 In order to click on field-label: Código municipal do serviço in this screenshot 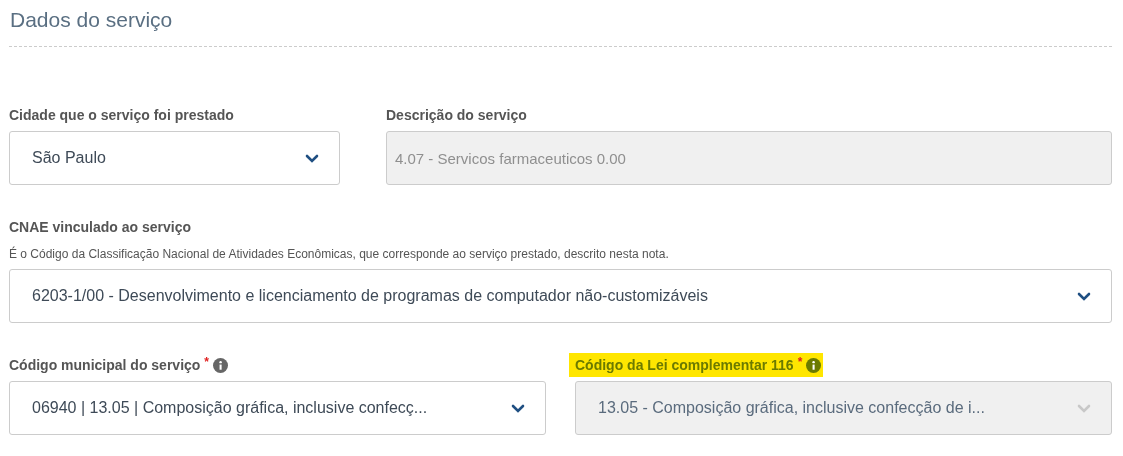, I will do `click(105, 365)`.